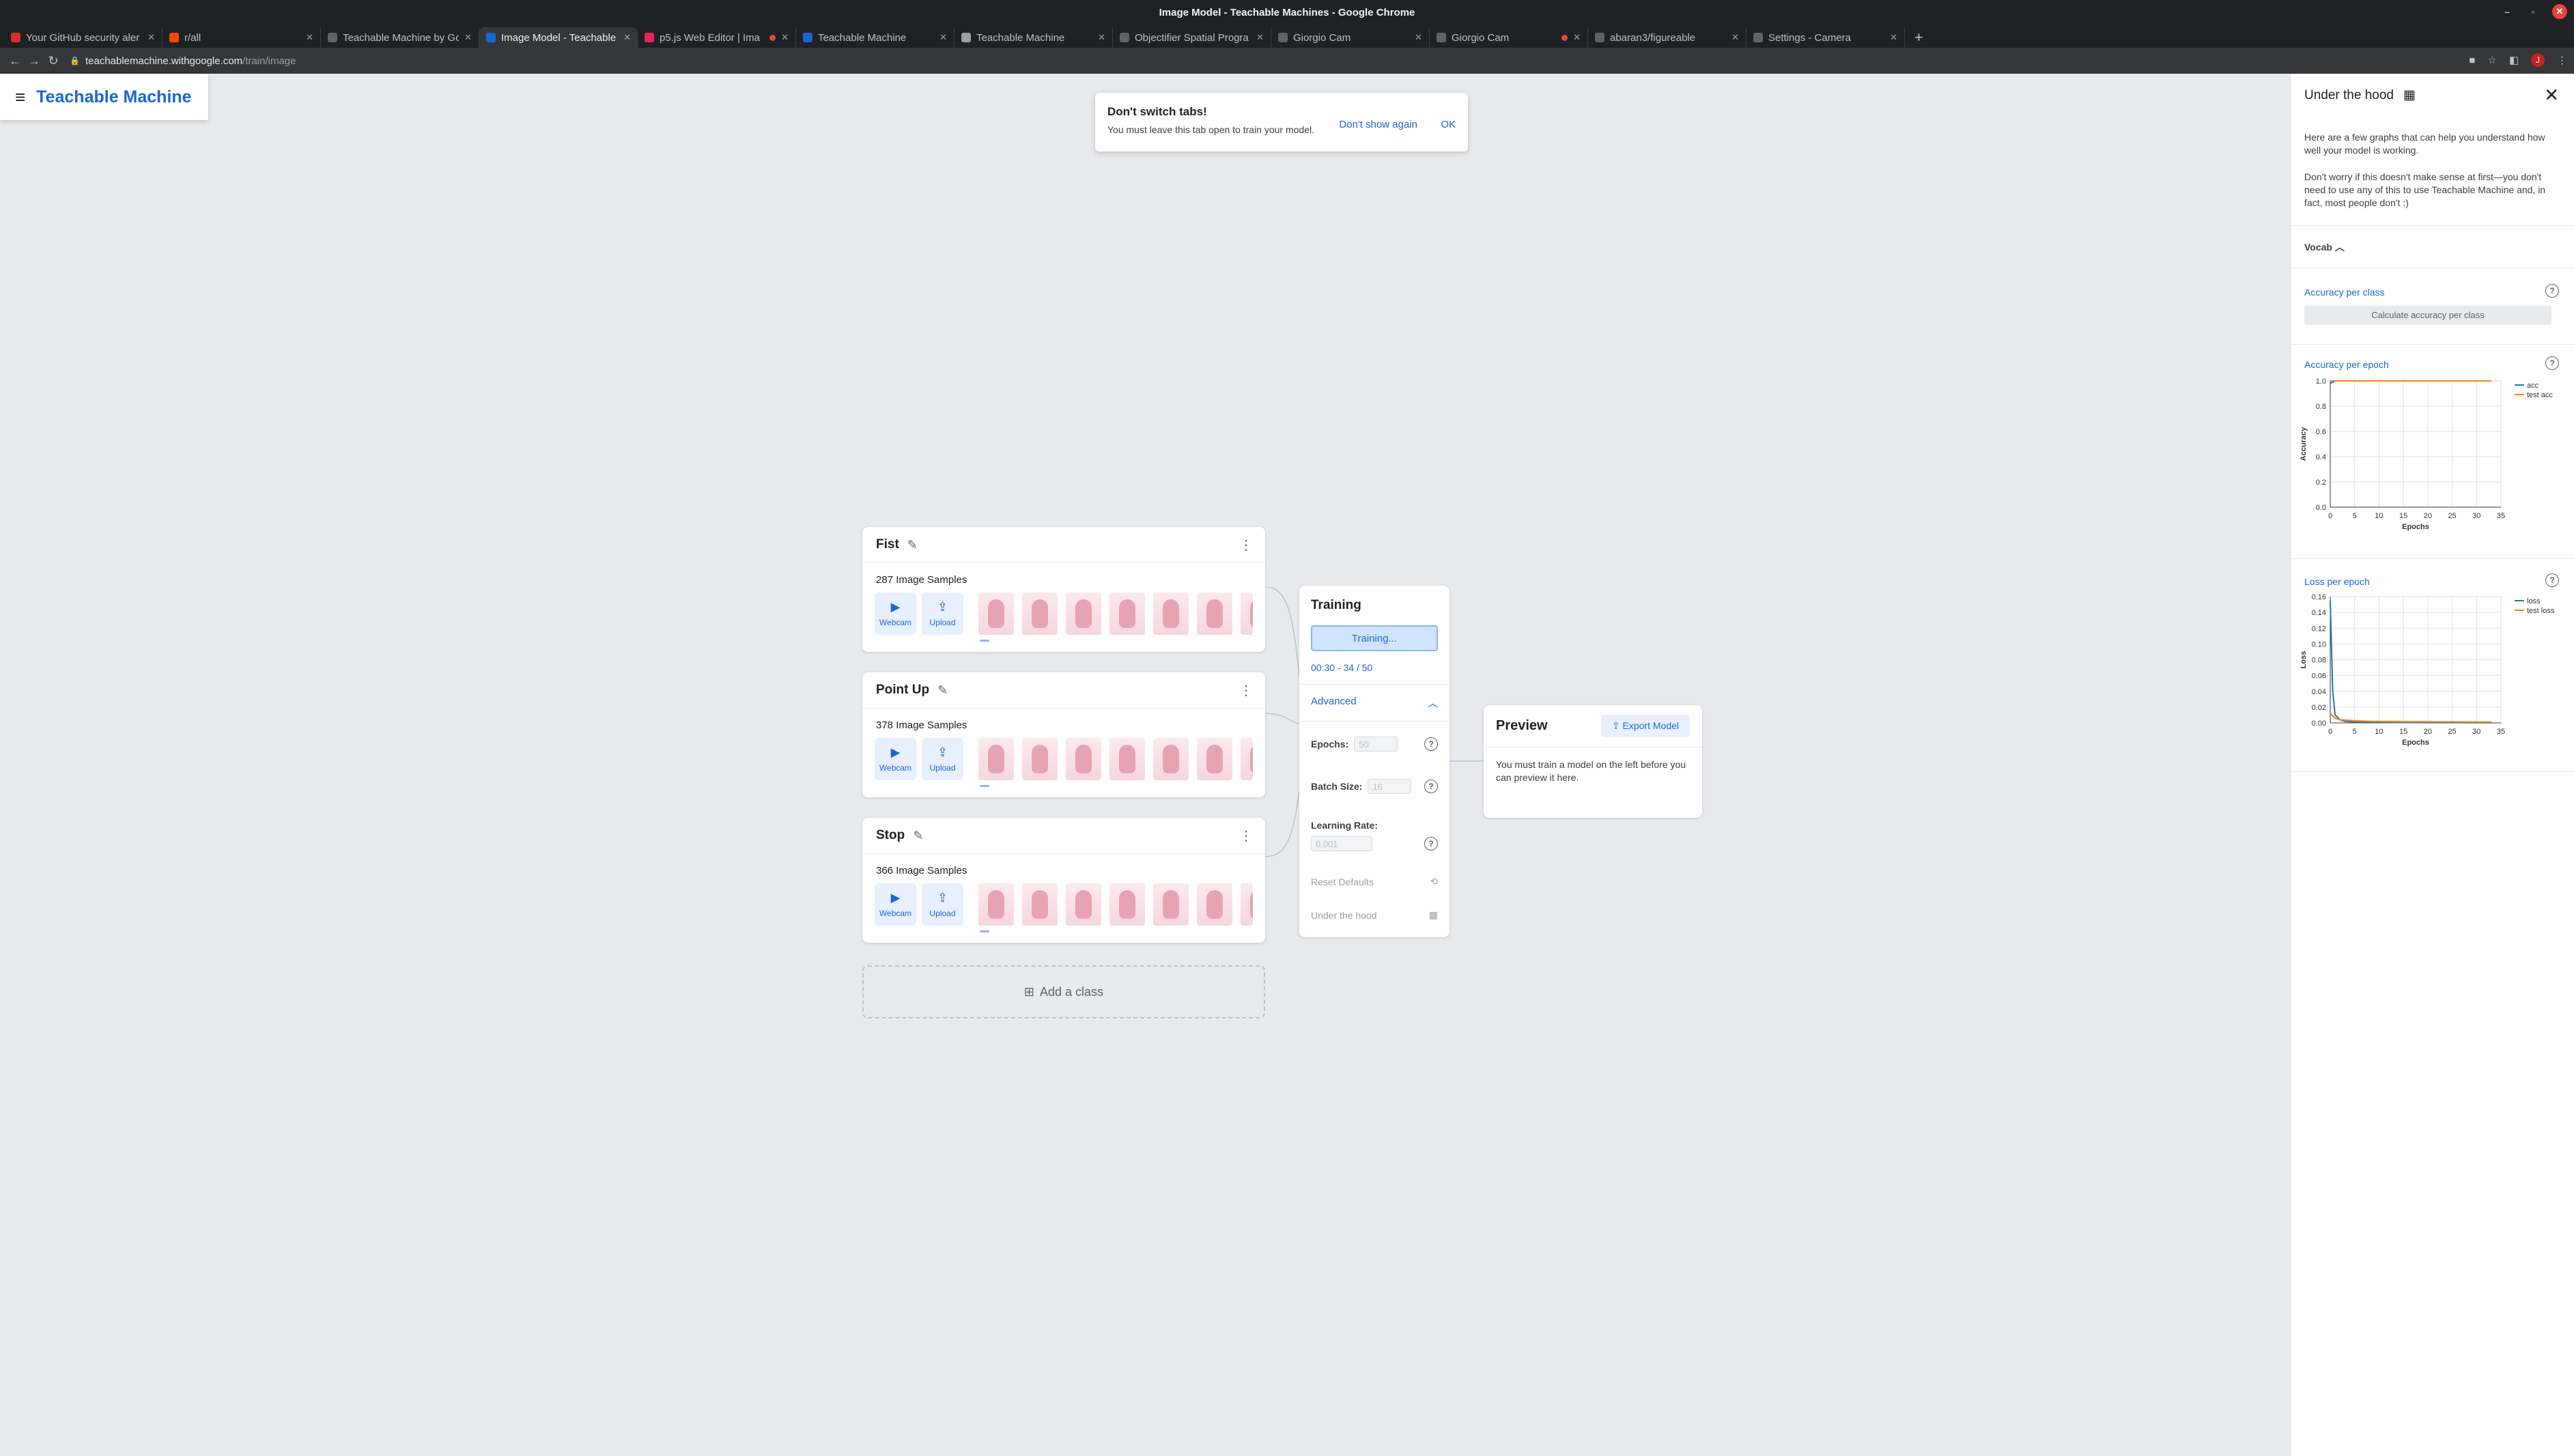 This screenshot has height=1456, width=2574. Describe the element at coordinates (1374, 915) in the screenshot. I see `under-the-hood-button: Under the hood ▦` at that location.